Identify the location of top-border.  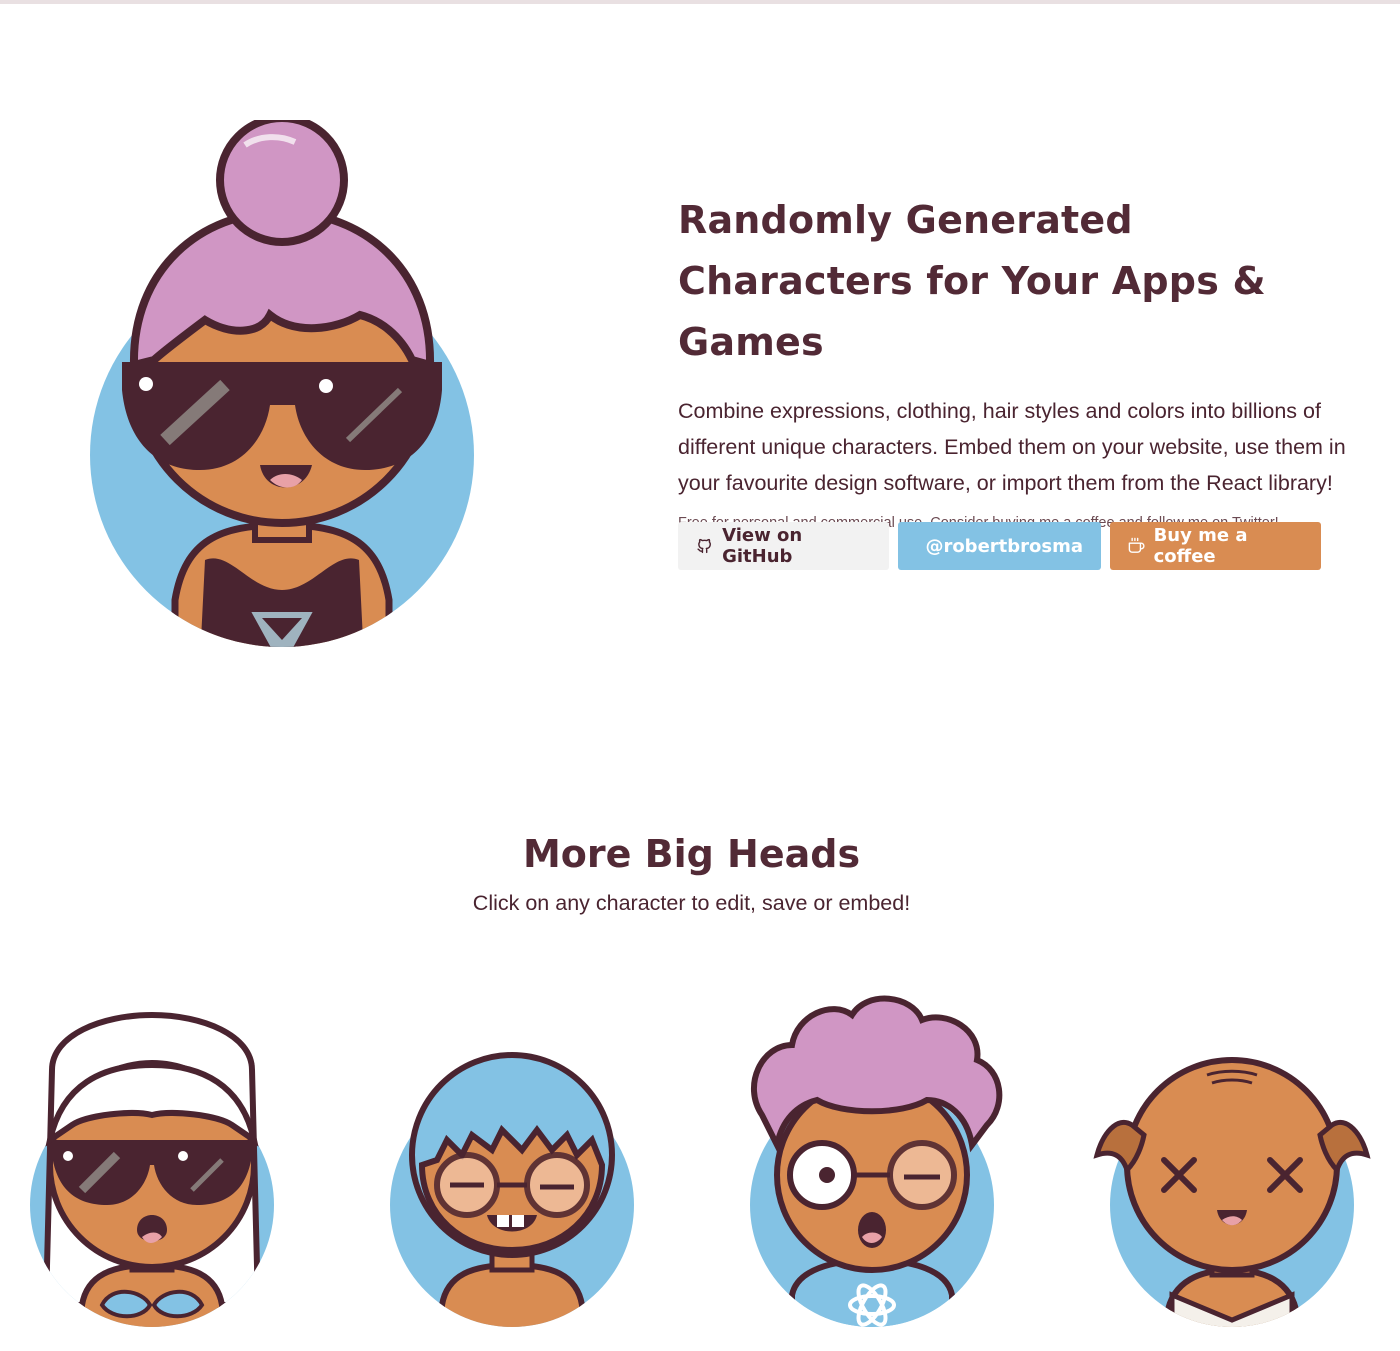
(700, 2).